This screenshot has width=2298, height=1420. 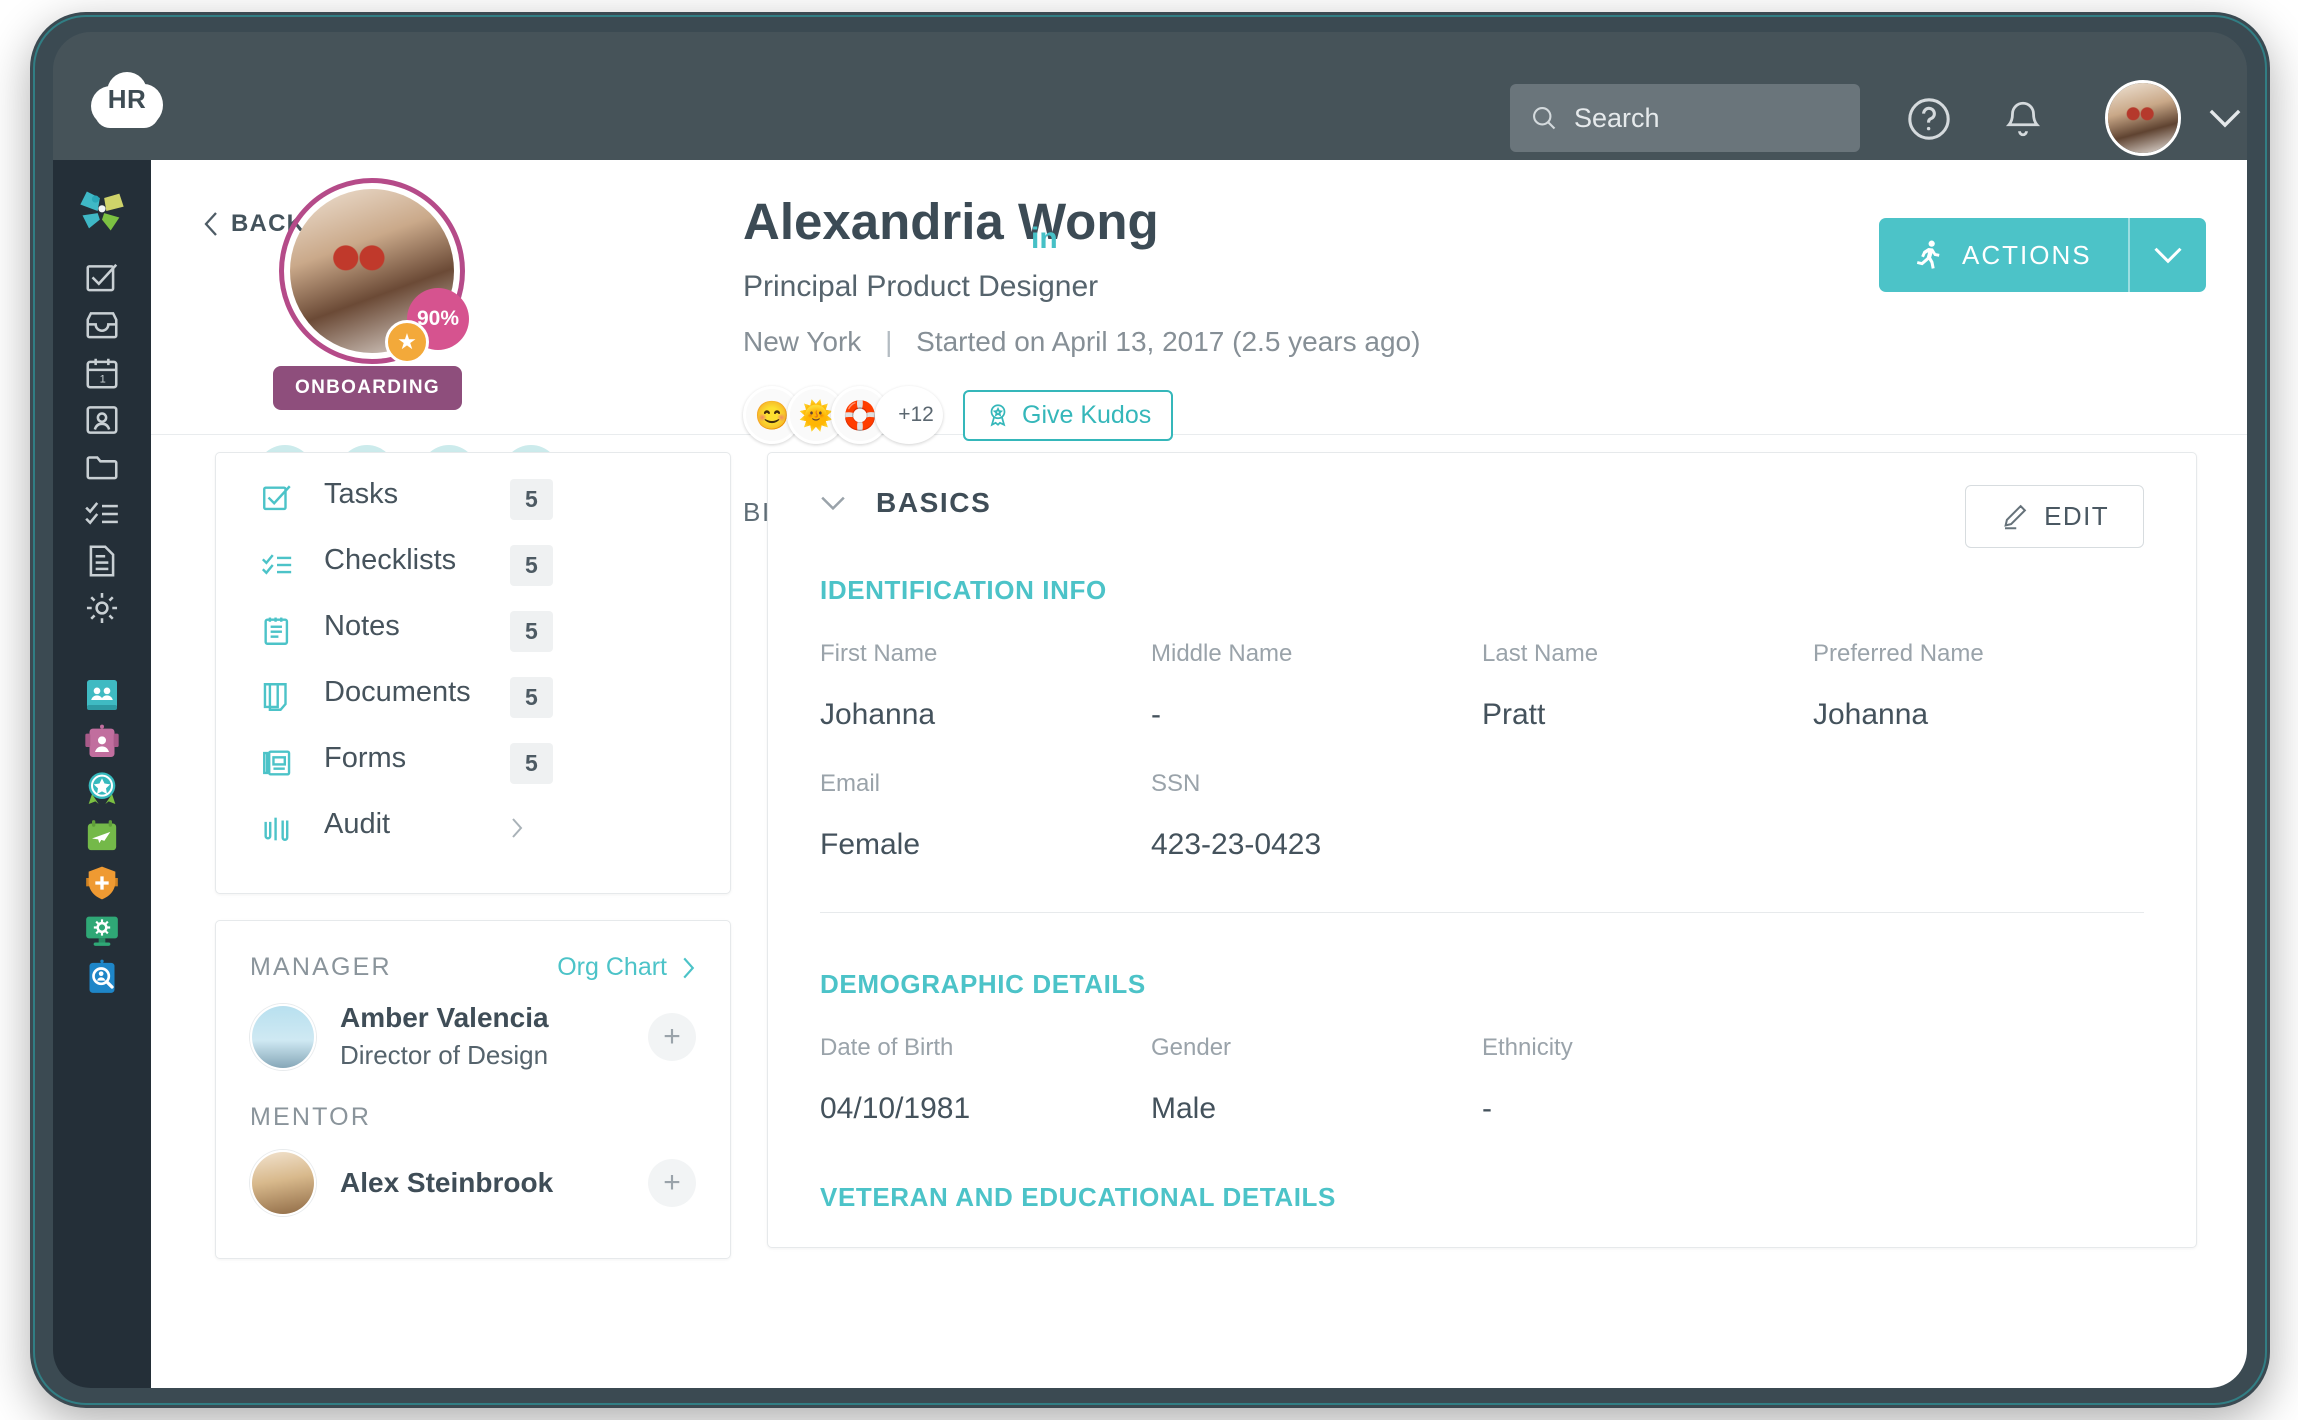 I want to click on search-input, so click(x=1699, y=118).